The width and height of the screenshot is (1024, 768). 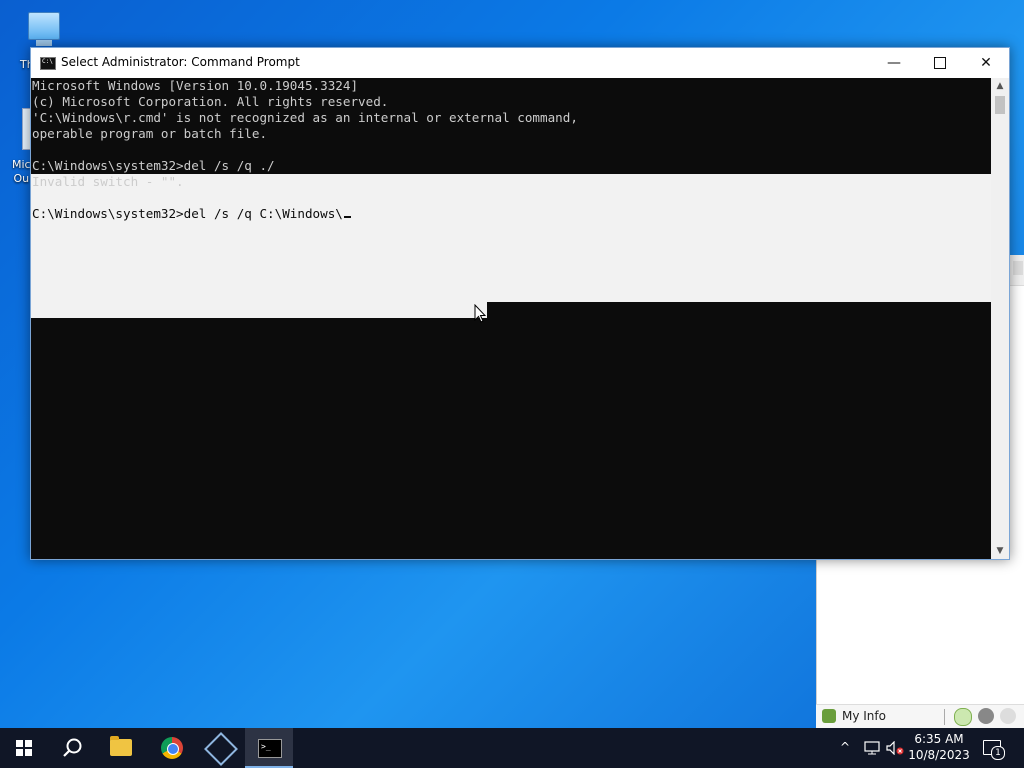 What do you see at coordinates (920, 716) in the screenshot?
I see `panel-footer: My Info` at bounding box center [920, 716].